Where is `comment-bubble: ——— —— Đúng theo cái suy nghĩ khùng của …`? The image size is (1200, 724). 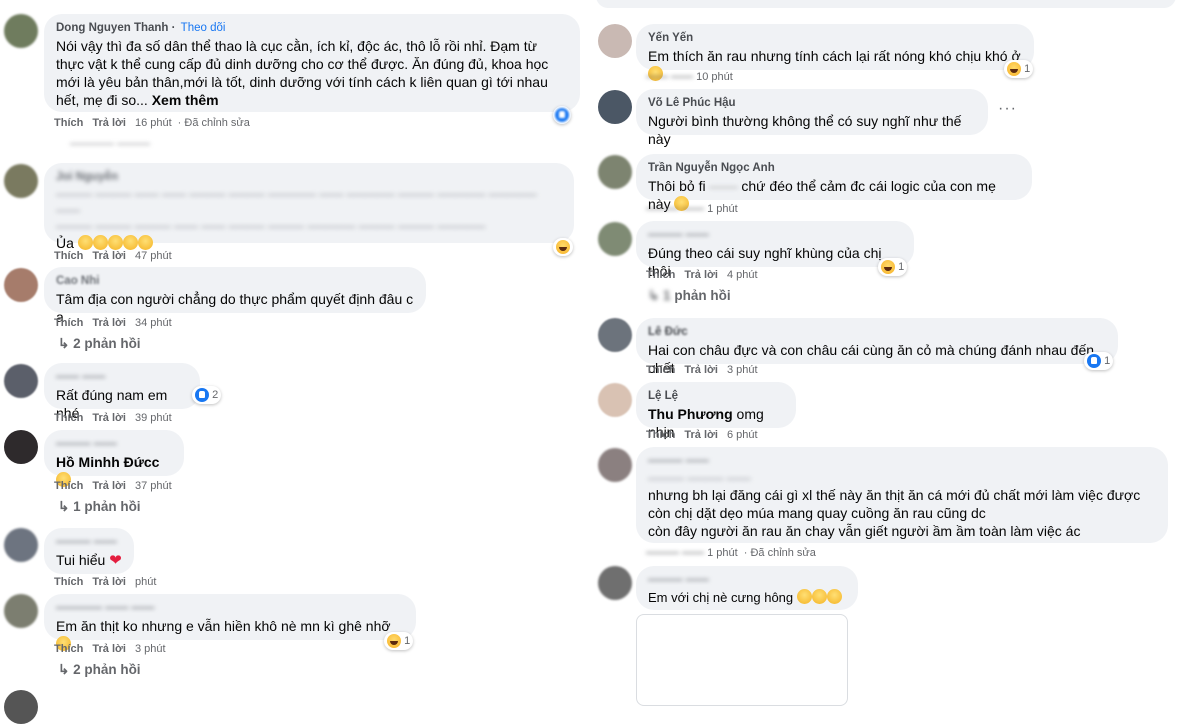
comment-bubble: ——— —— Đúng theo cái suy nghĩ khùng của … is located at coordinates (775, 250).